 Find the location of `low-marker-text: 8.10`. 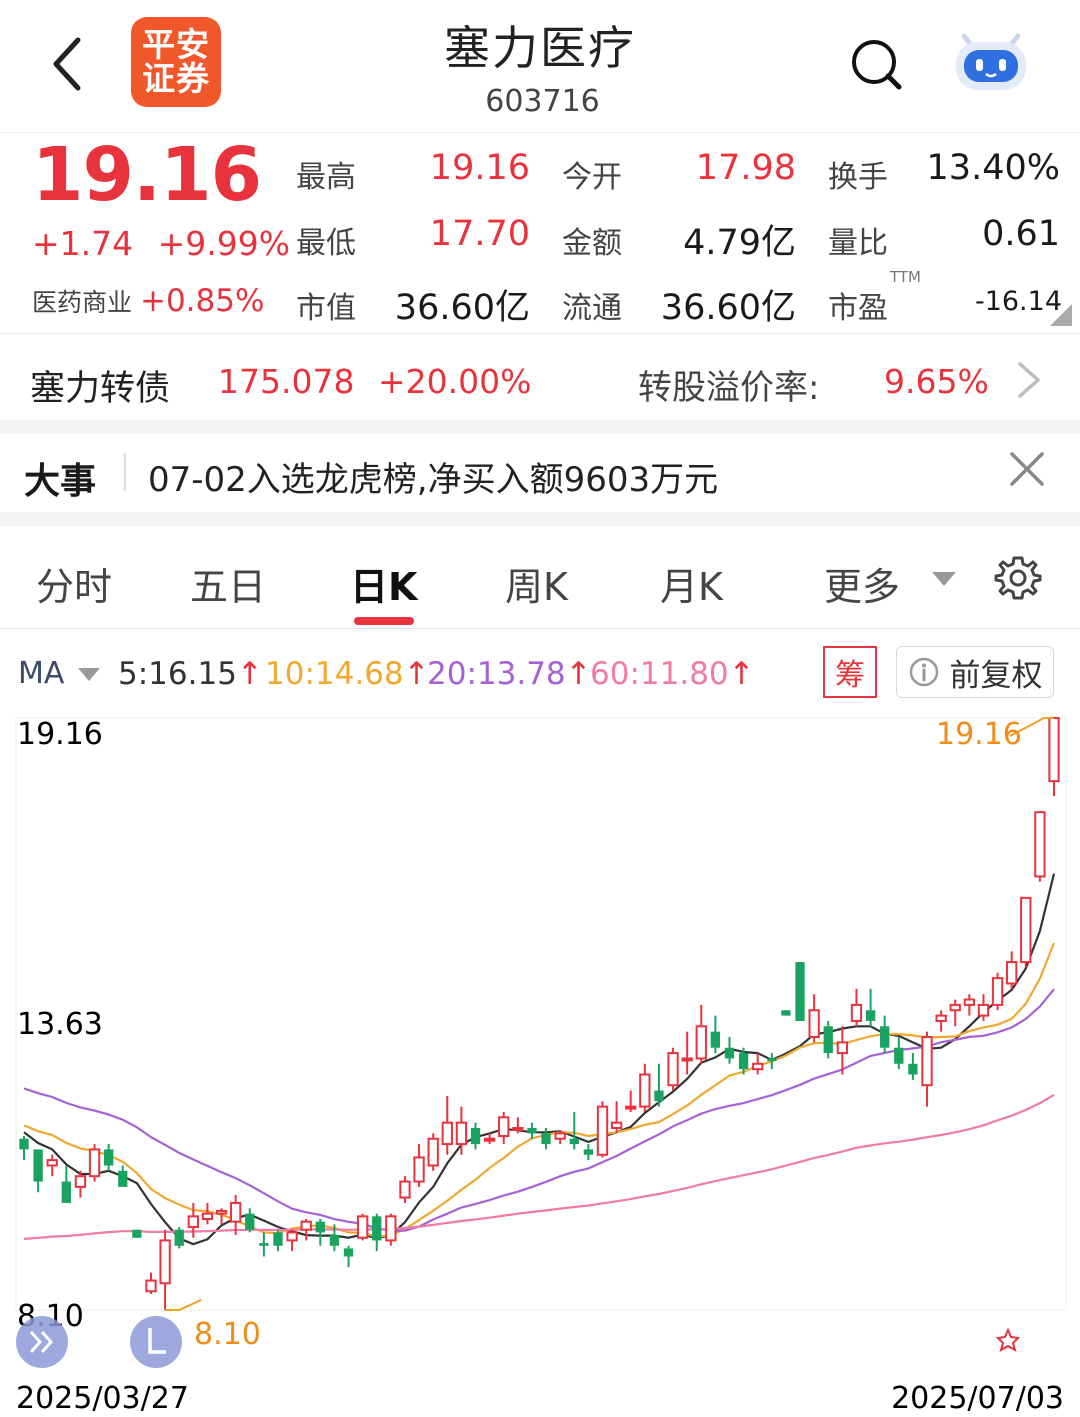

low-marker-text: 8.10 is located at coordinates (227, 1334).